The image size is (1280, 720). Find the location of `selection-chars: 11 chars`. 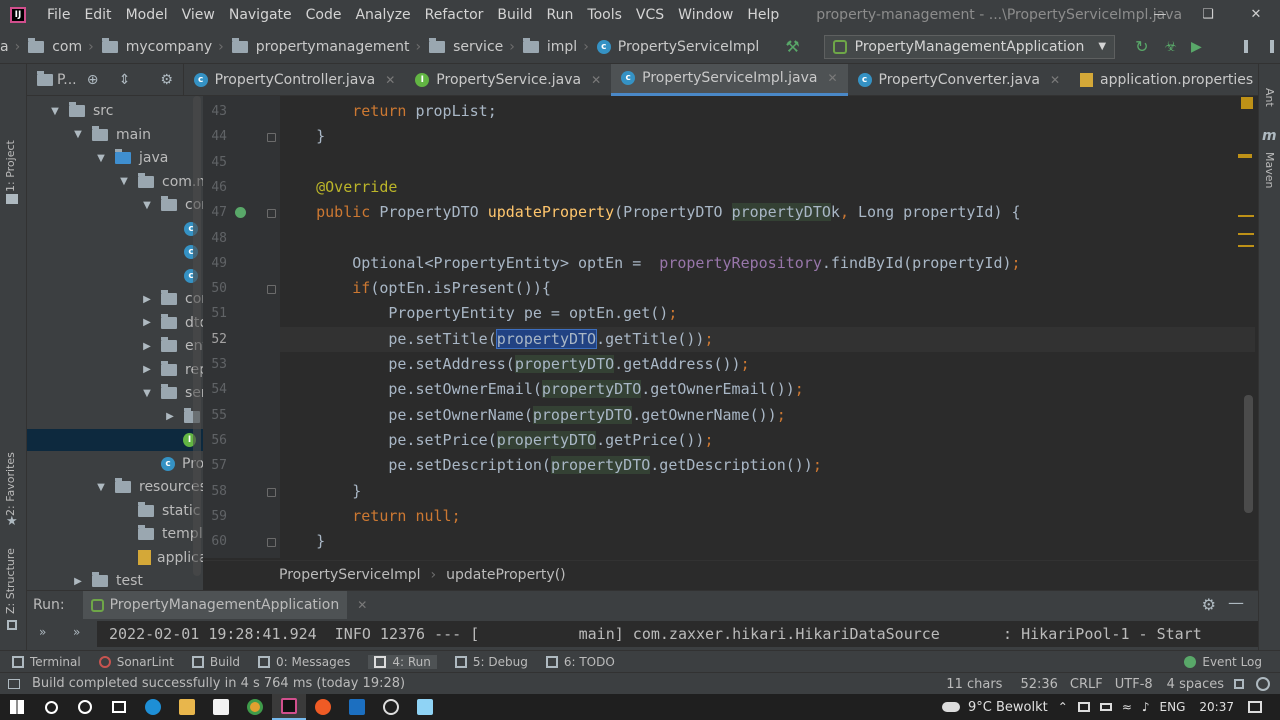

selection-chars: 11 chars is located at coordinates (974, 684).